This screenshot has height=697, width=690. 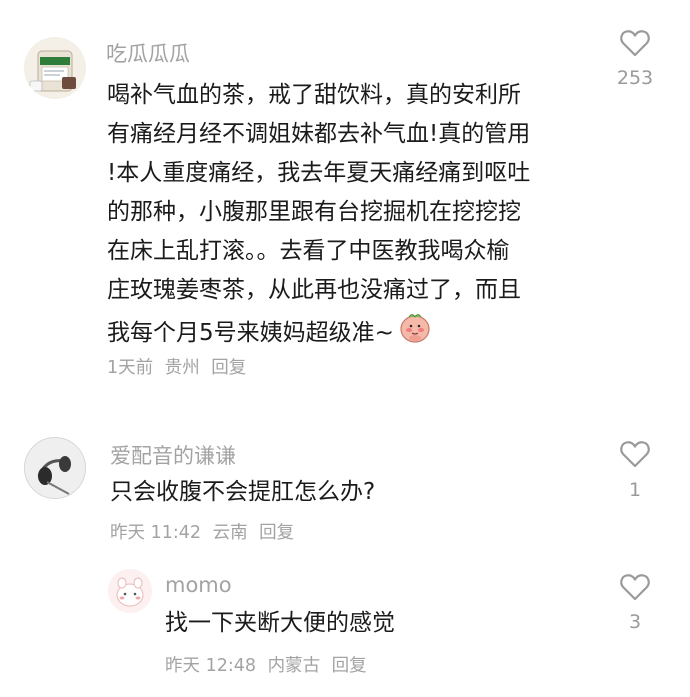 What do you see at coordinates (173, 455) in the screenshot?
I see `comment-username: 爱配音的谦谦` at bounding box center [173, 455].